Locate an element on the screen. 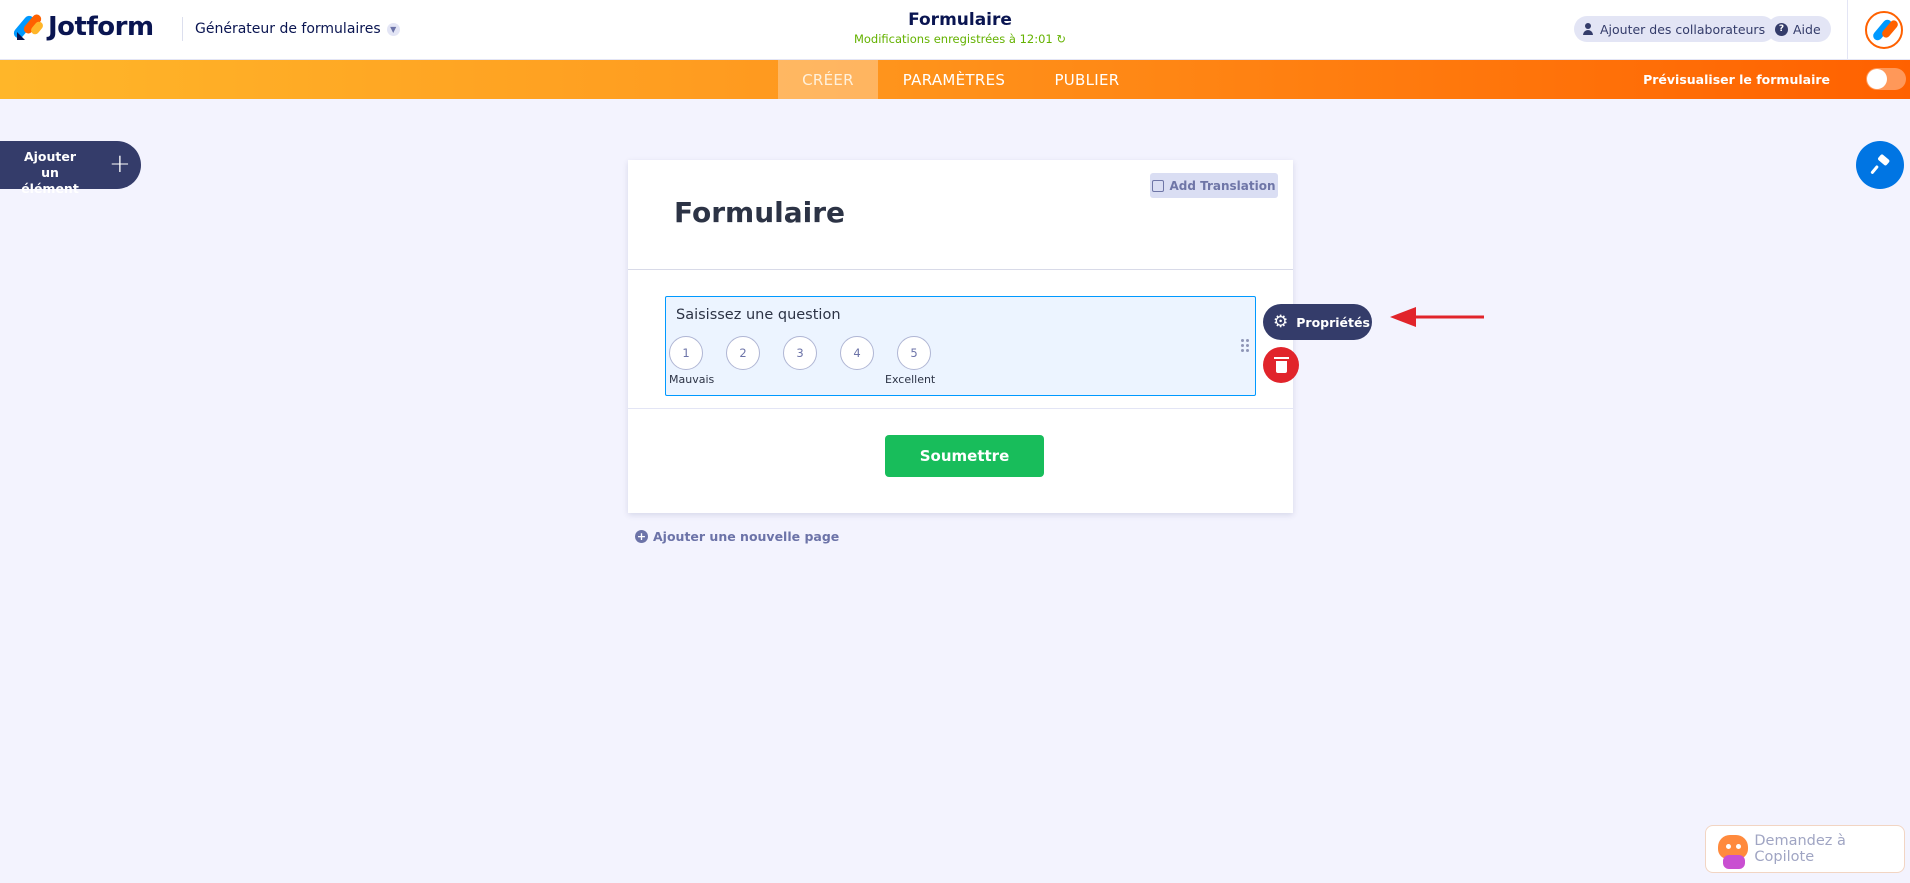 This screenshot has width=1910, height=883. add-collaborators-button: Ajouter des collaborateurs is located at coordinates (1675, 29).